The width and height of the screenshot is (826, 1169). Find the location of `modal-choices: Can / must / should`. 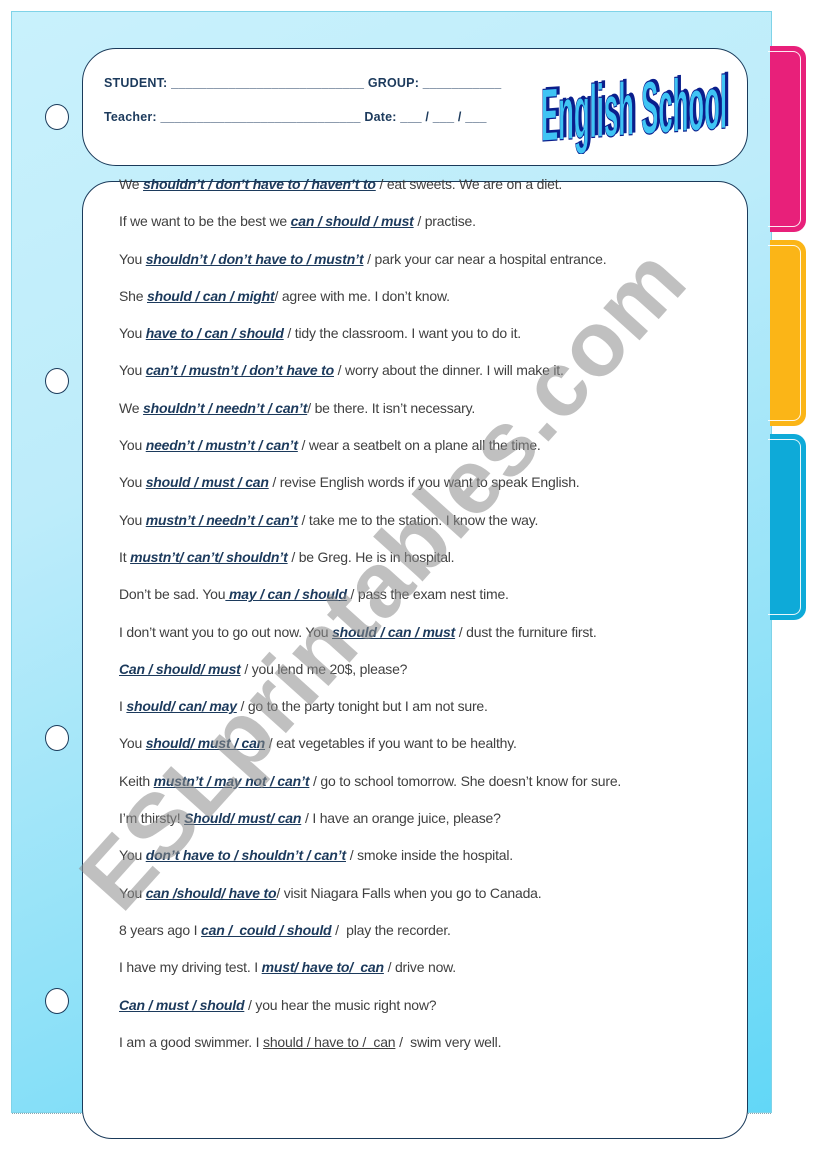

modal-choices: Can / must / should is located at coordinates (182, 1005).